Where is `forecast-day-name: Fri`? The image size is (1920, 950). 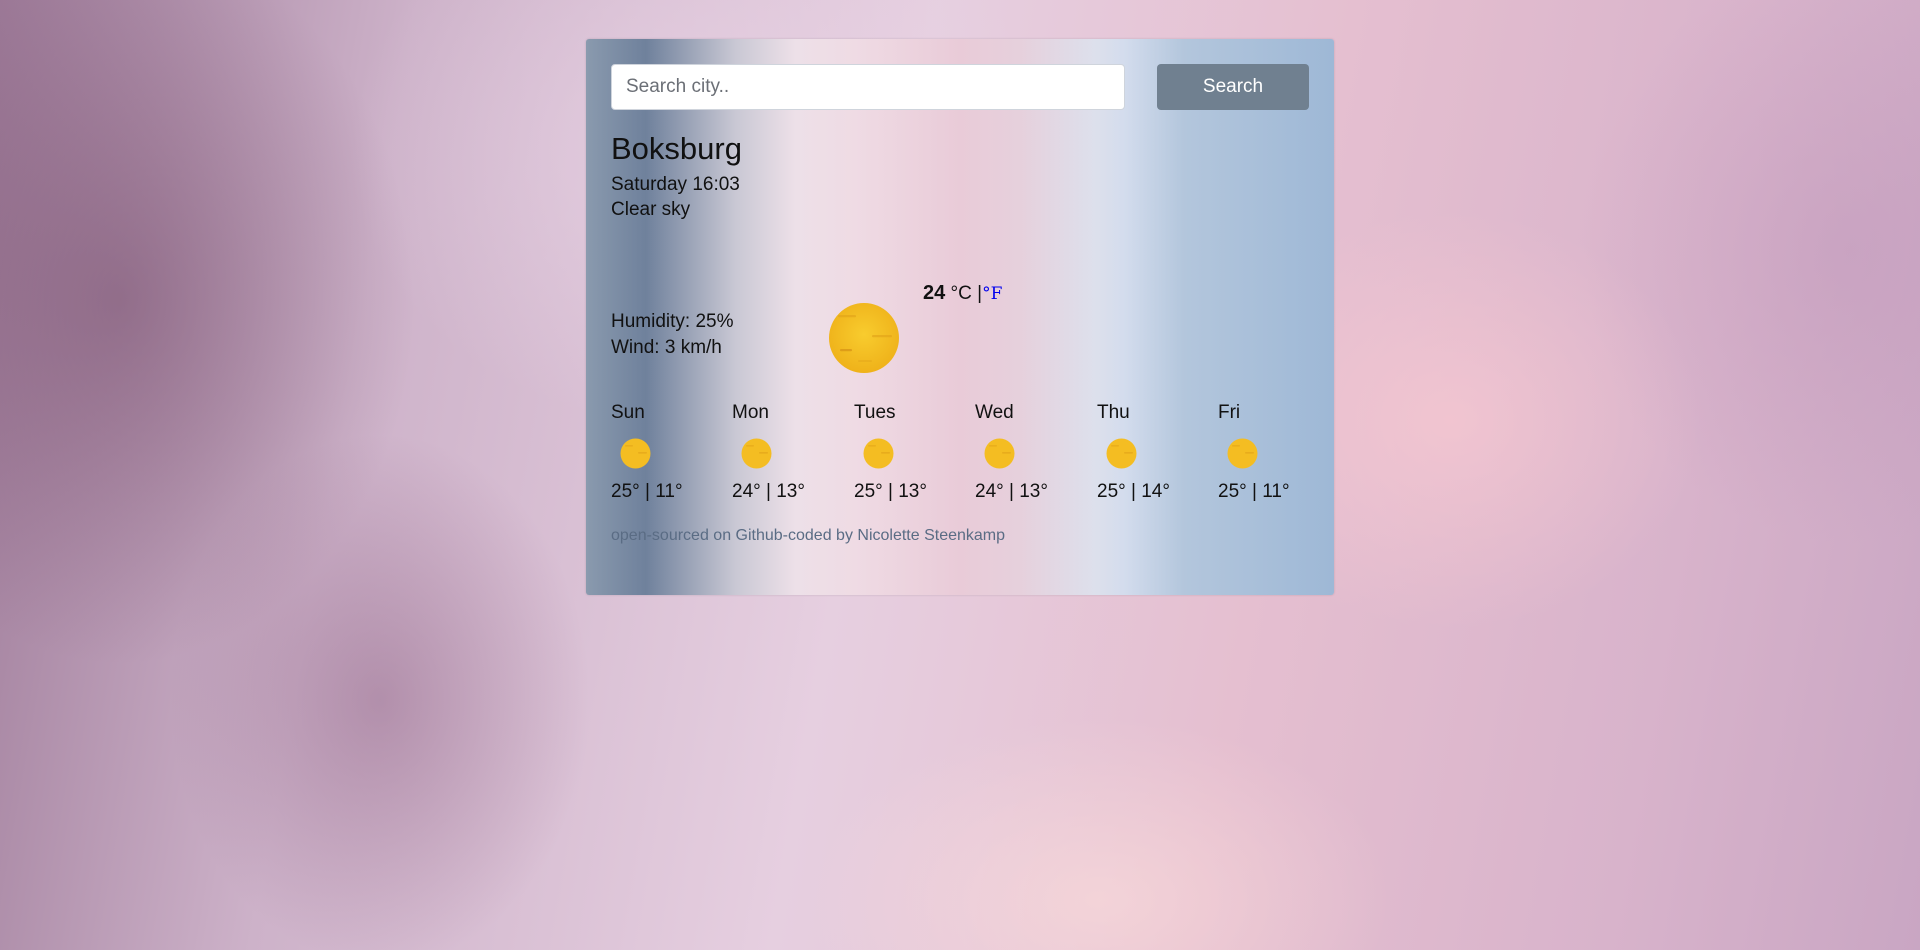
forecast-day-name: Fri is located at coordinates (1229, 412).